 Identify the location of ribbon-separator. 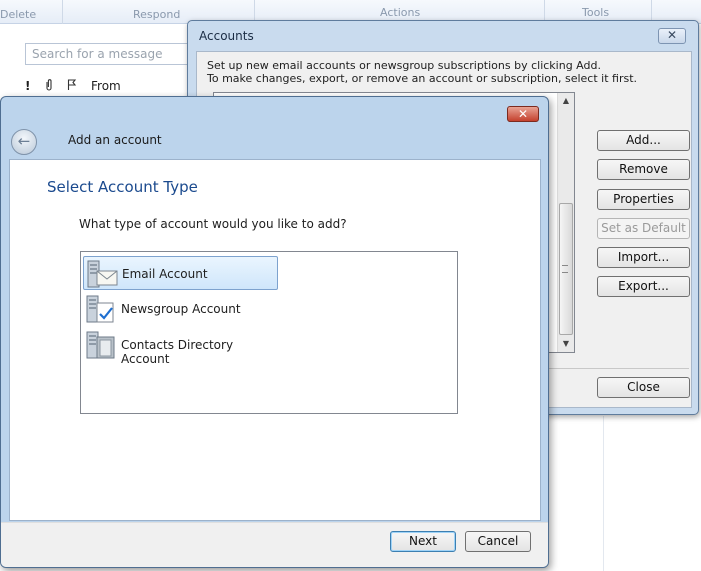
(62, 12).